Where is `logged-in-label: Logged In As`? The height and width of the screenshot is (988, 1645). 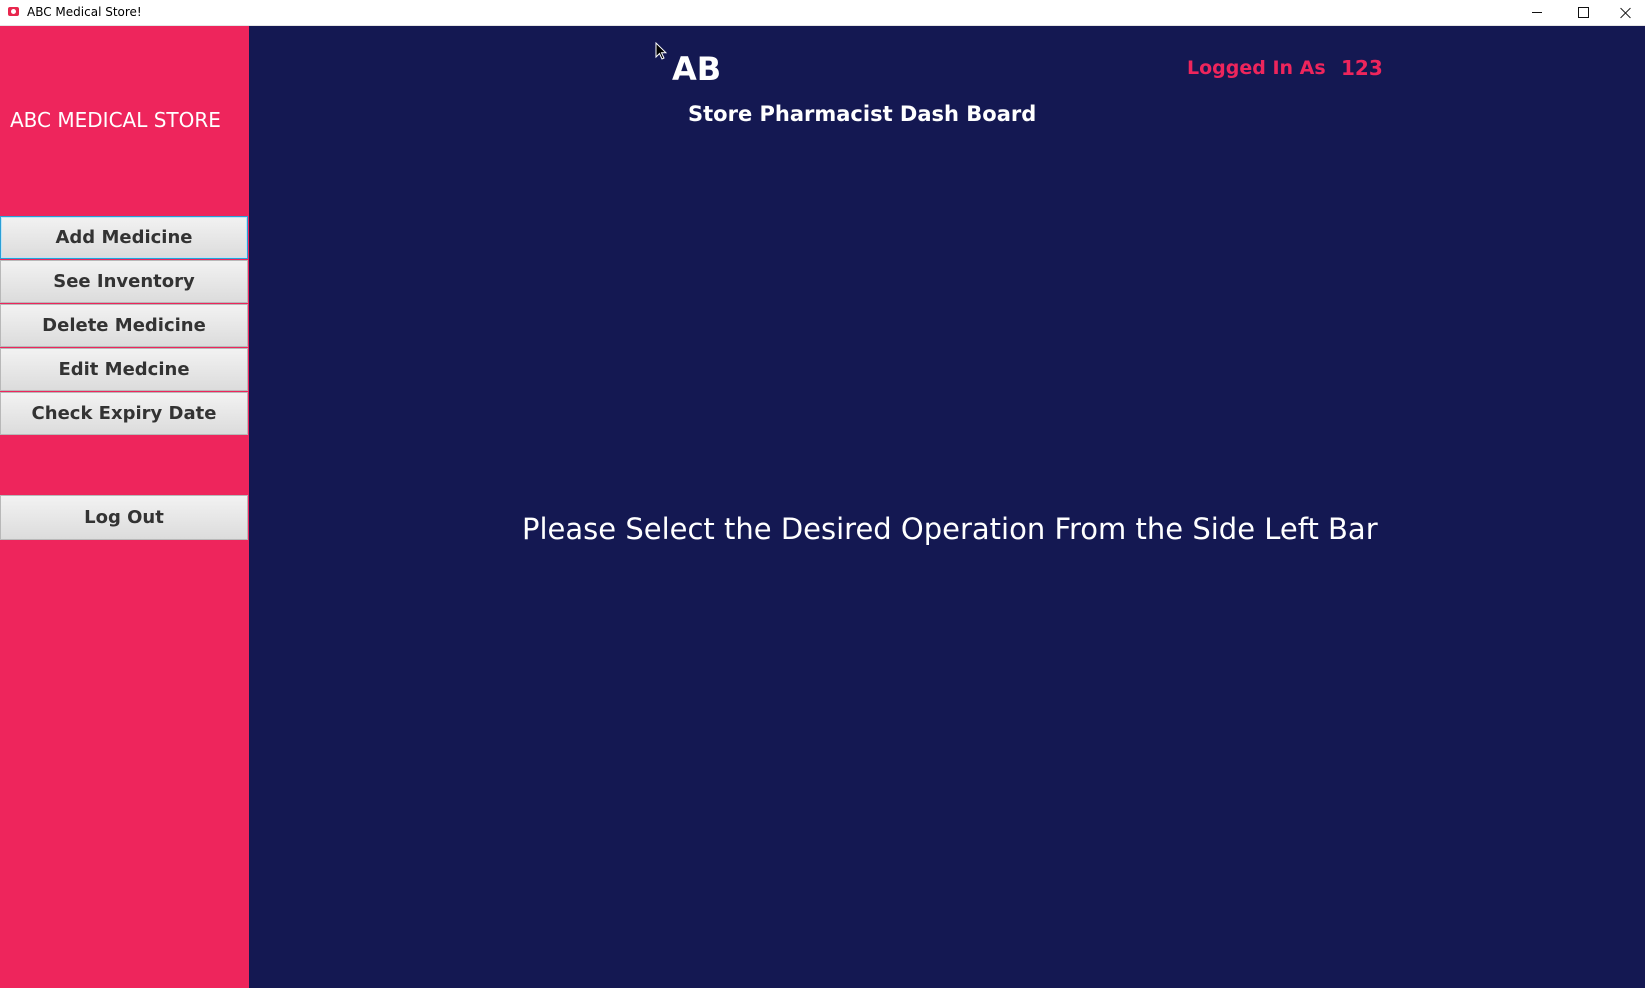 logged-in-label: Logged In As is located at coordinates (1256, 68).